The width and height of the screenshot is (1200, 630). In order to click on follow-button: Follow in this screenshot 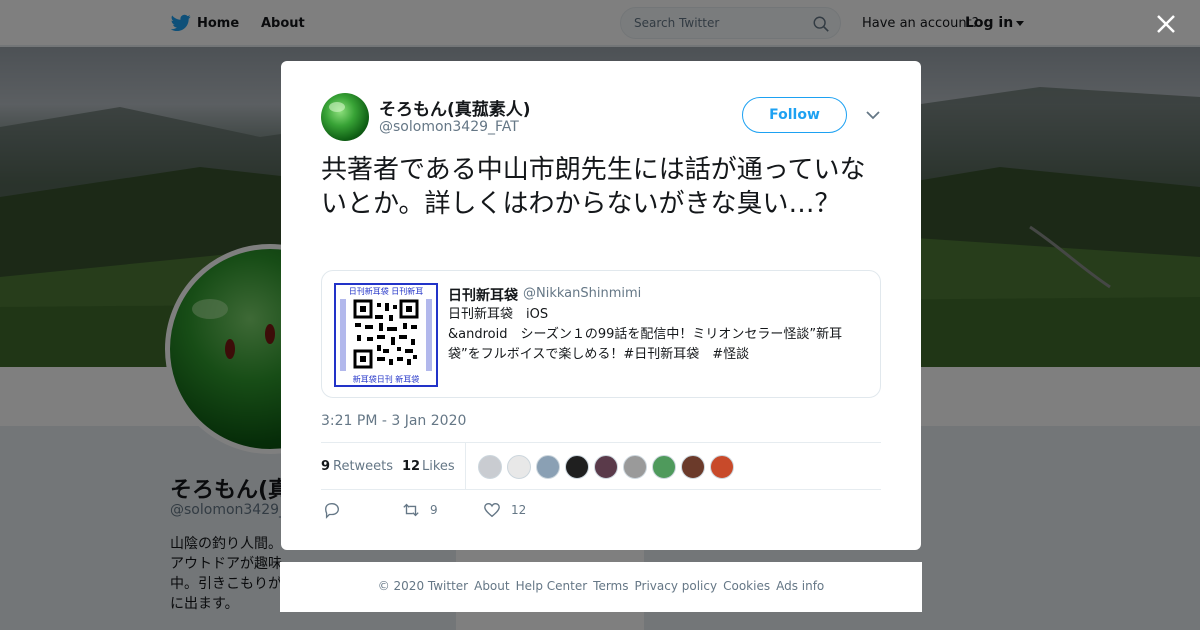, I will do `click(794, 115)`.